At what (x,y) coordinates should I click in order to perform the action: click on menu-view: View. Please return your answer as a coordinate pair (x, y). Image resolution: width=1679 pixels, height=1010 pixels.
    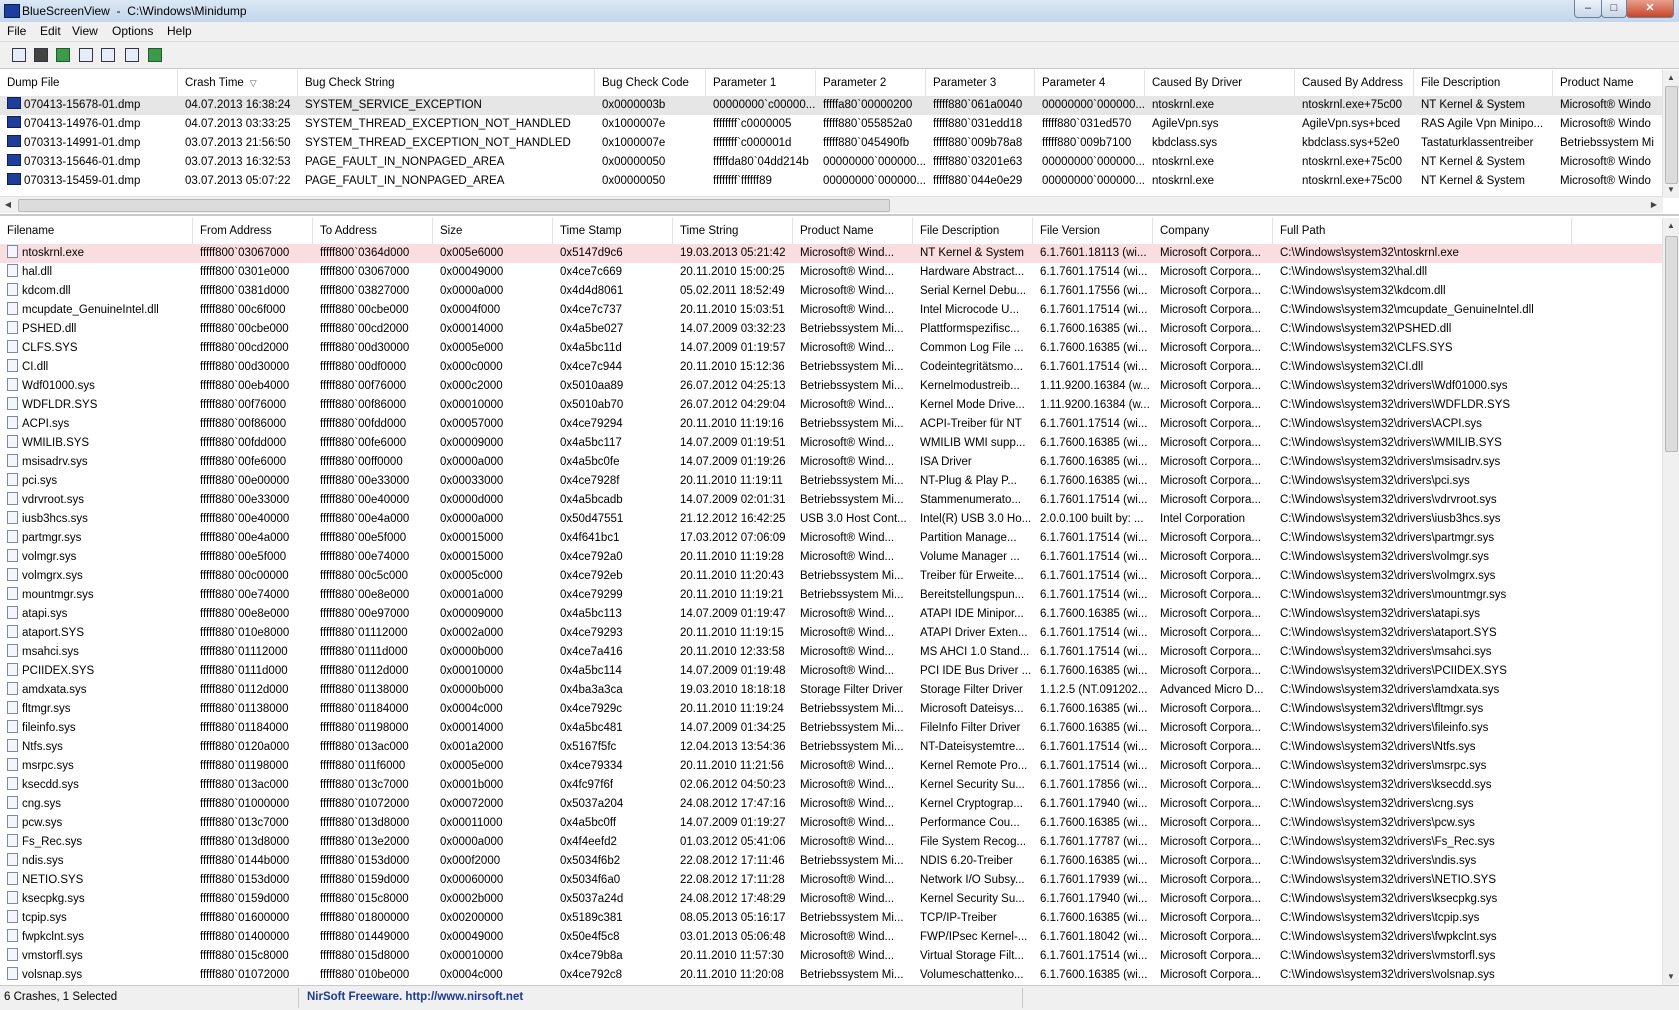
    Looking at the image, I should click on (85, 31).